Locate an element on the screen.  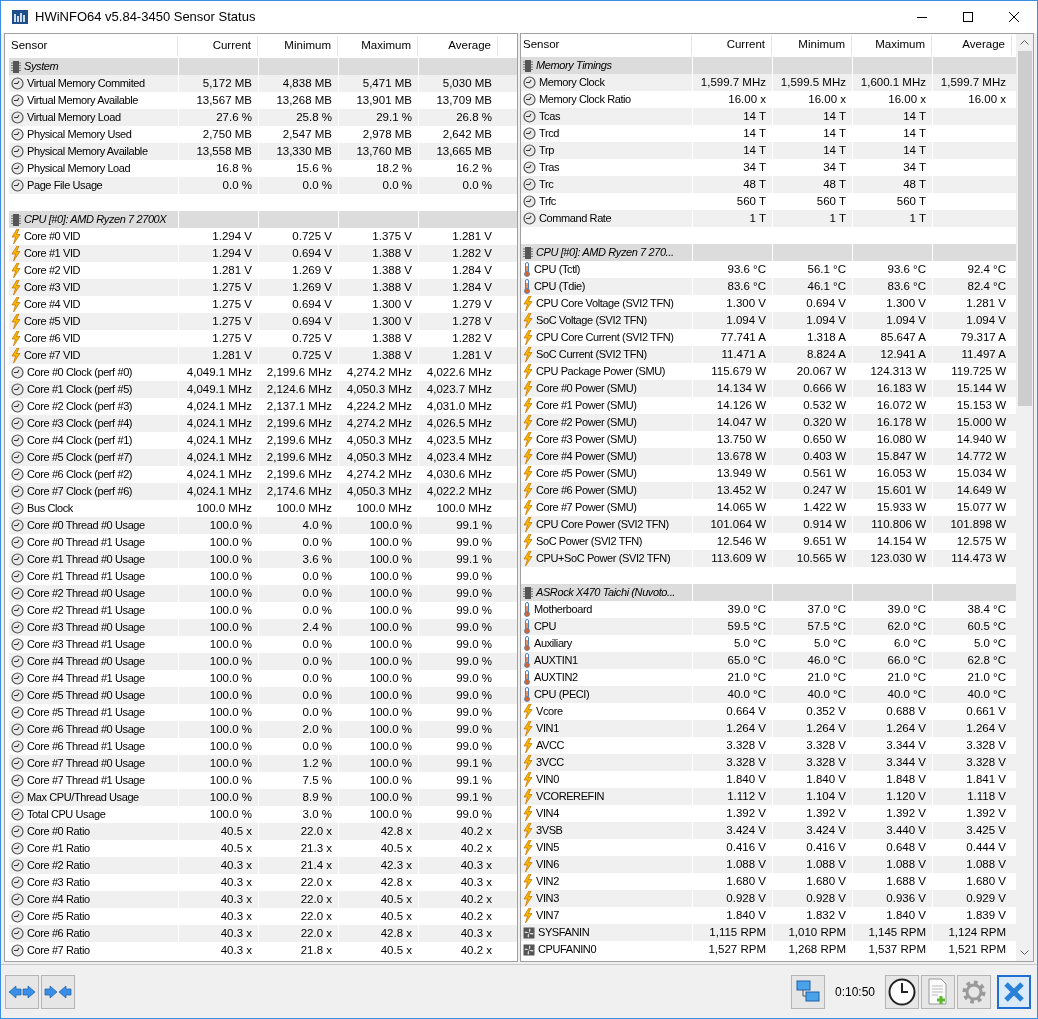
table-row: Physical Memory Available 13,558 MB 13,330 MB 13,760 MB 13,665 MB is located at coordinates (263, 151).